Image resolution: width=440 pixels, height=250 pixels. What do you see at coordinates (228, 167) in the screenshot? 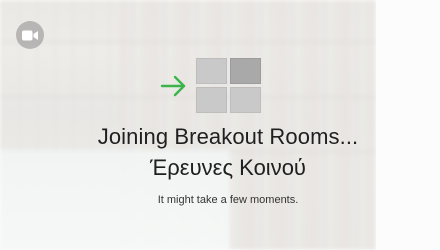
I see `breakout-room-name: Έρευνες Κοινού` at bounding box center [228, 167].